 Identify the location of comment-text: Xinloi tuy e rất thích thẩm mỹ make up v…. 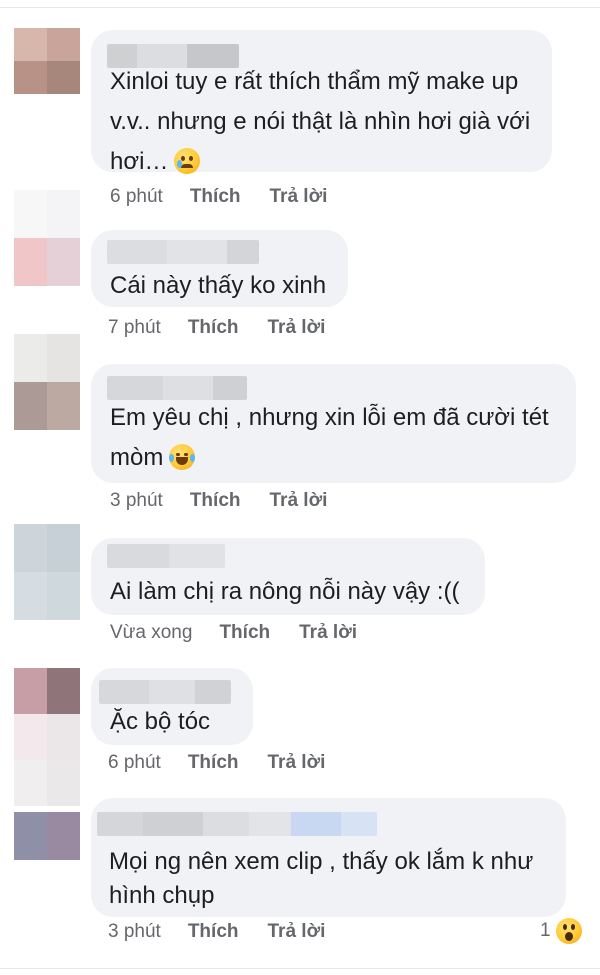
(320, 121).